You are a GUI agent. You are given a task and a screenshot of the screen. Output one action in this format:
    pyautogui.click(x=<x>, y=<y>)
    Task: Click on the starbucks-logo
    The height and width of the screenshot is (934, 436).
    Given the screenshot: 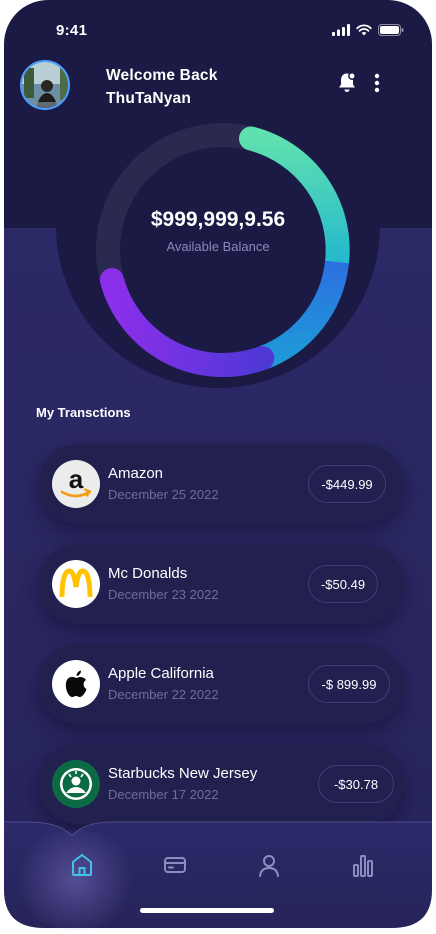 What is the action you would take?
    pyautogui.click(x=76, y=784)
    